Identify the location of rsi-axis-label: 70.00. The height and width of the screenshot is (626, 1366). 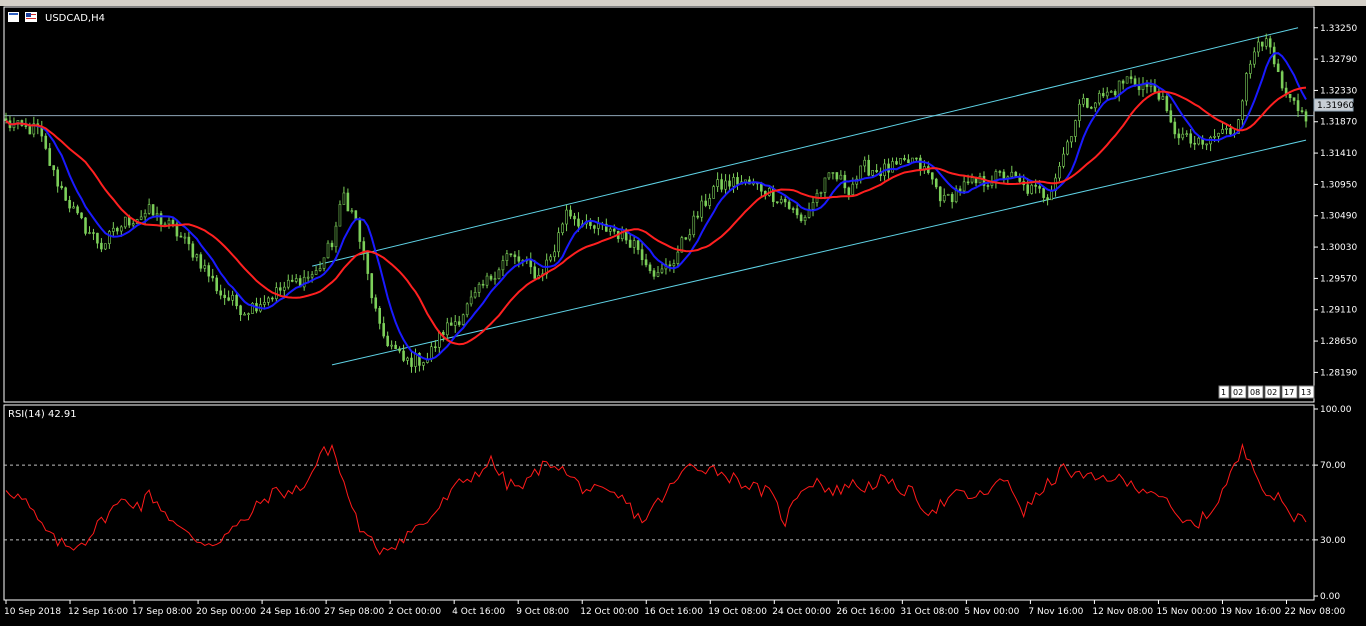
(1333, 466).